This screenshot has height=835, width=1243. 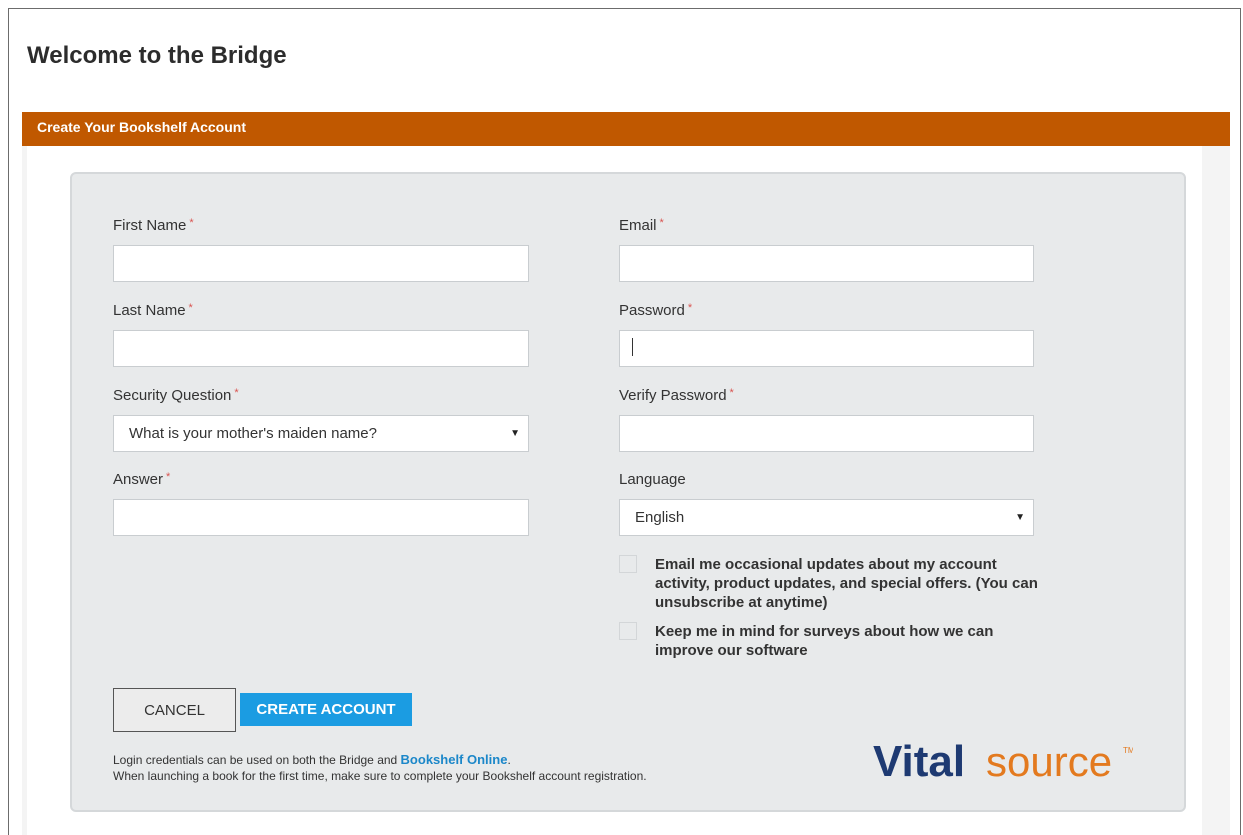 I want to click on logo-trademark: TM, so click(x=1128, y=750).